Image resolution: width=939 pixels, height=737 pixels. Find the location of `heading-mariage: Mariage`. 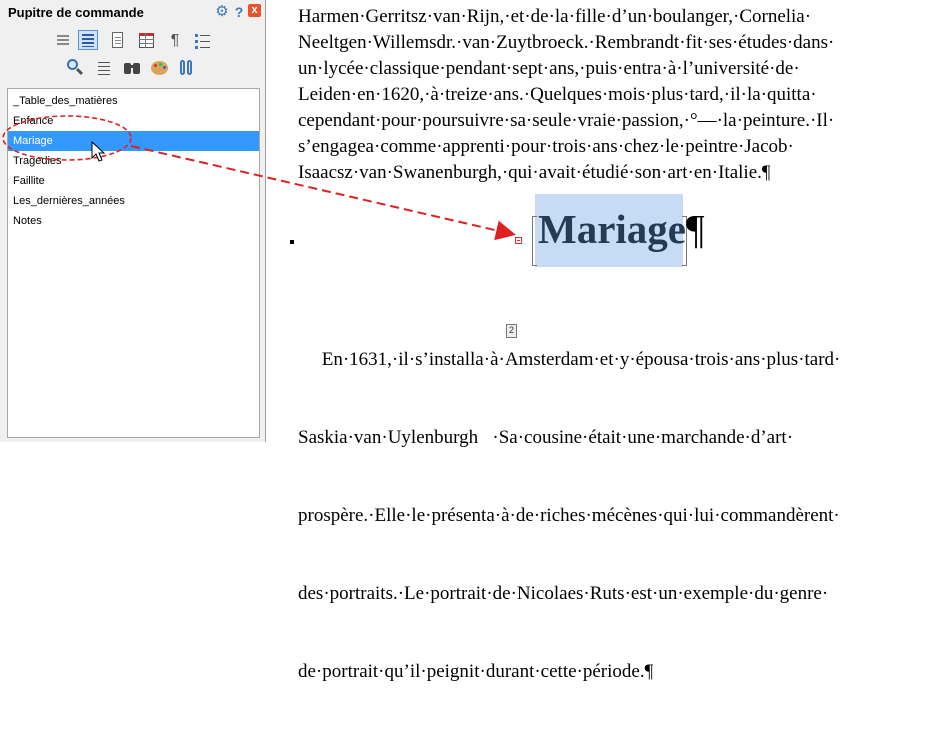

heading-mariage: Mariage is located at coordinates (612, 229).